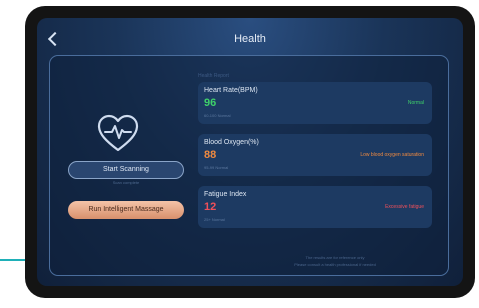 This screenshot has width=479, height=308. I want to click on scan-hint: Scan complete, so click(126, 182).